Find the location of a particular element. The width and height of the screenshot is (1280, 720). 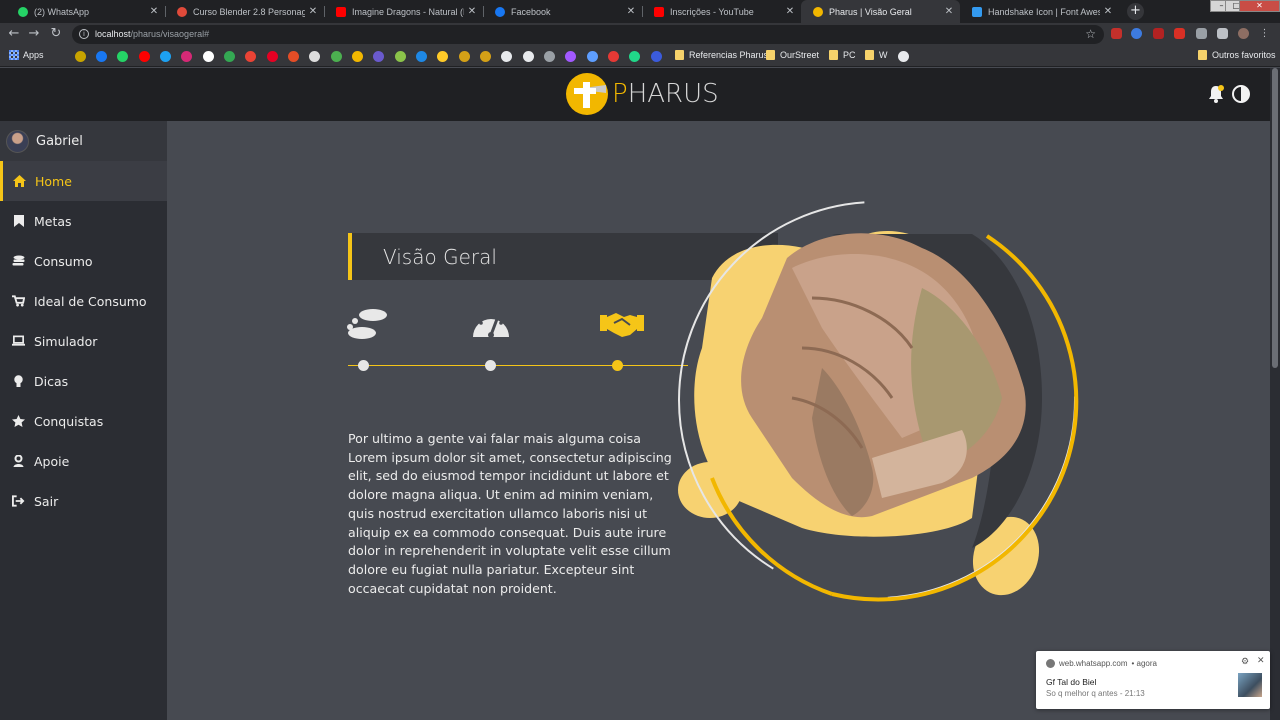

back-icon: ← is located at coordinates (14, 34).